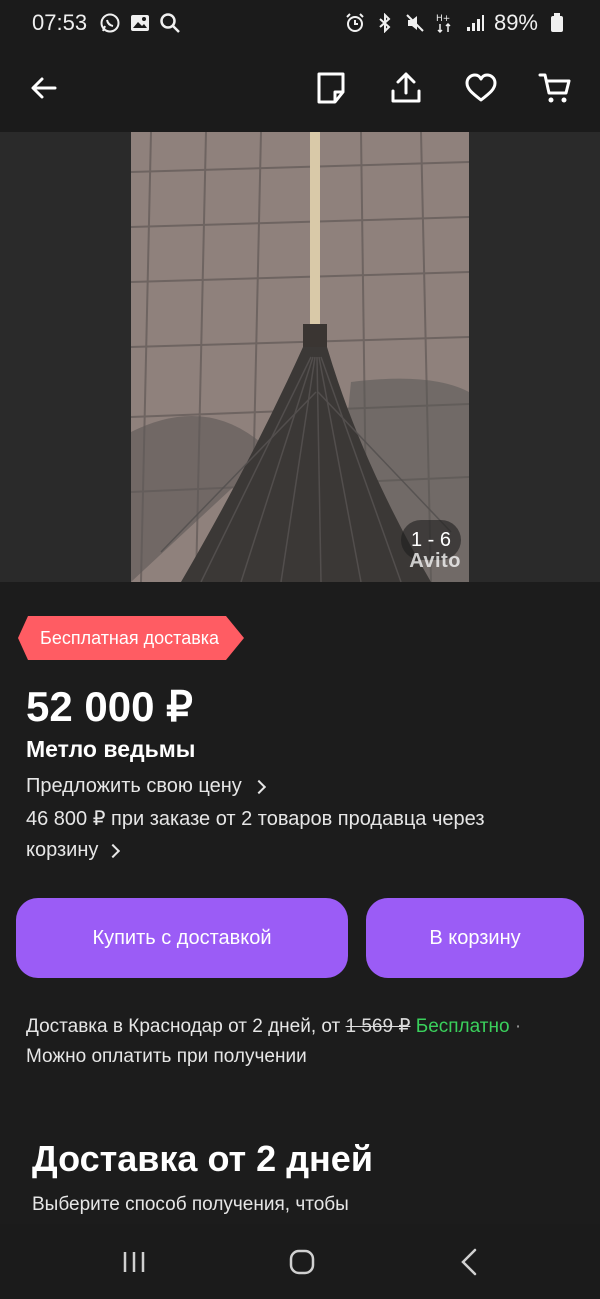  Describe the element at coordinates (462, 1026) in the screenshot. I see `delivery-free-label: Бесплатно` at that location.